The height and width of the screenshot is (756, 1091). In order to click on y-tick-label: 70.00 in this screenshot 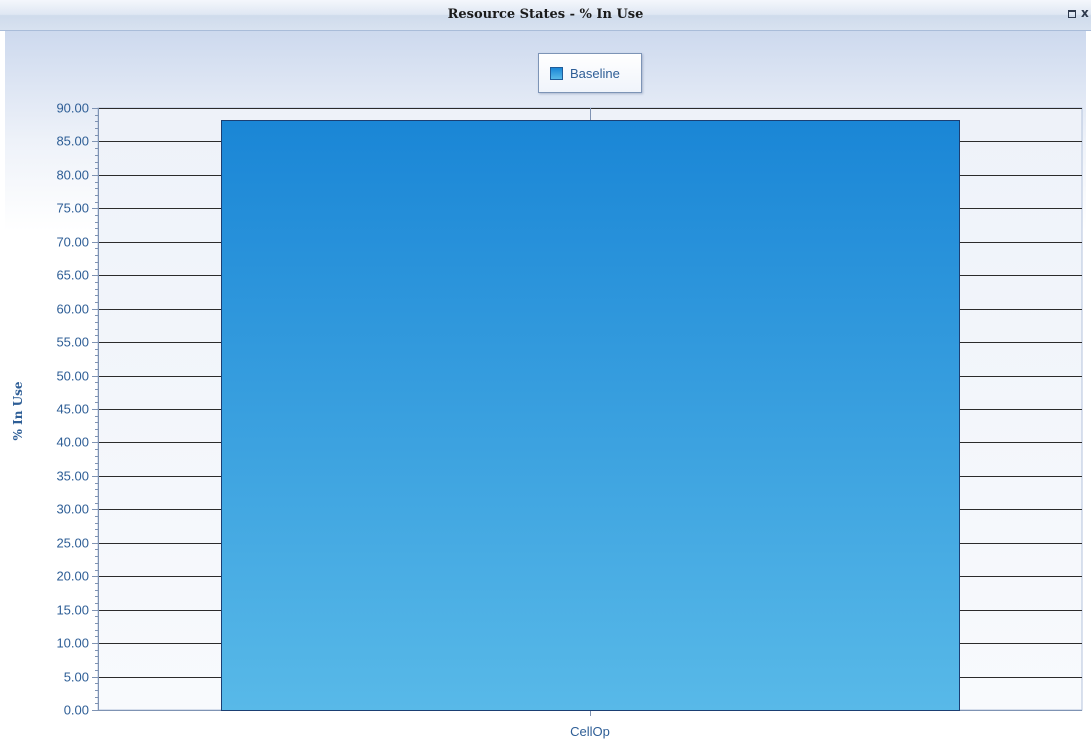, I will do `click(72, 242)`.